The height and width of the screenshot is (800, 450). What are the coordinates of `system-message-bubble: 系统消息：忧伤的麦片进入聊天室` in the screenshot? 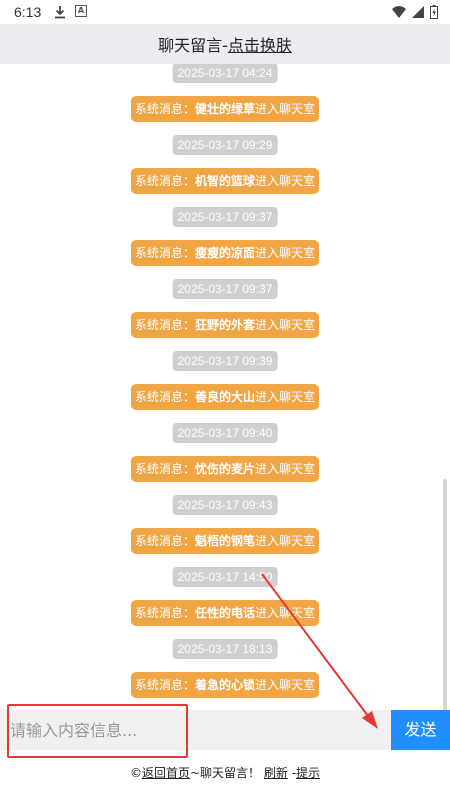 It's located at (225, 469).